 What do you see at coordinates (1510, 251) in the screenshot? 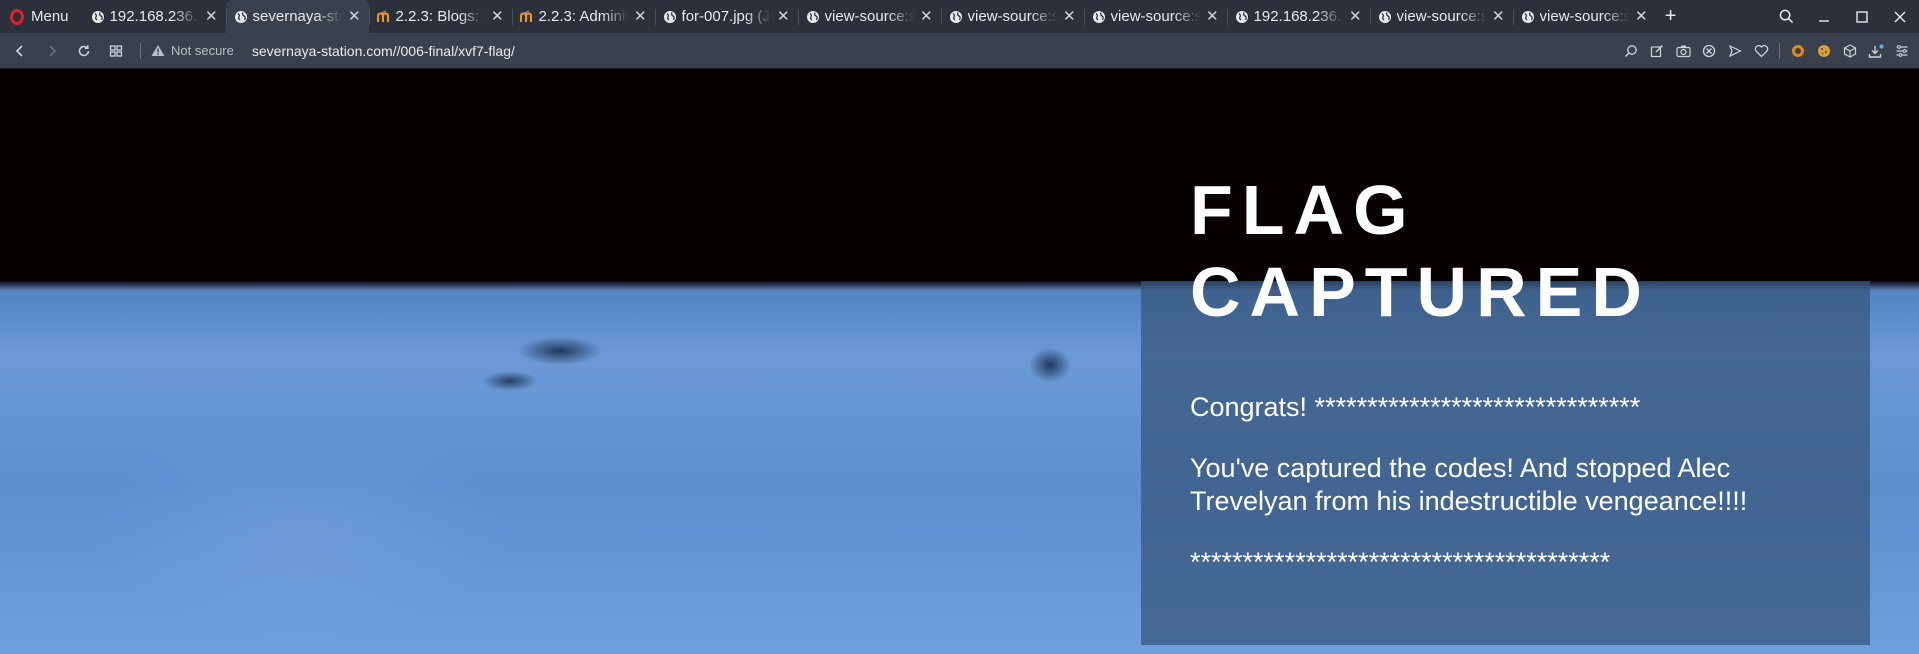
I see `page-title: FLAG CAPTURED` at bounding box center [1510, 251].